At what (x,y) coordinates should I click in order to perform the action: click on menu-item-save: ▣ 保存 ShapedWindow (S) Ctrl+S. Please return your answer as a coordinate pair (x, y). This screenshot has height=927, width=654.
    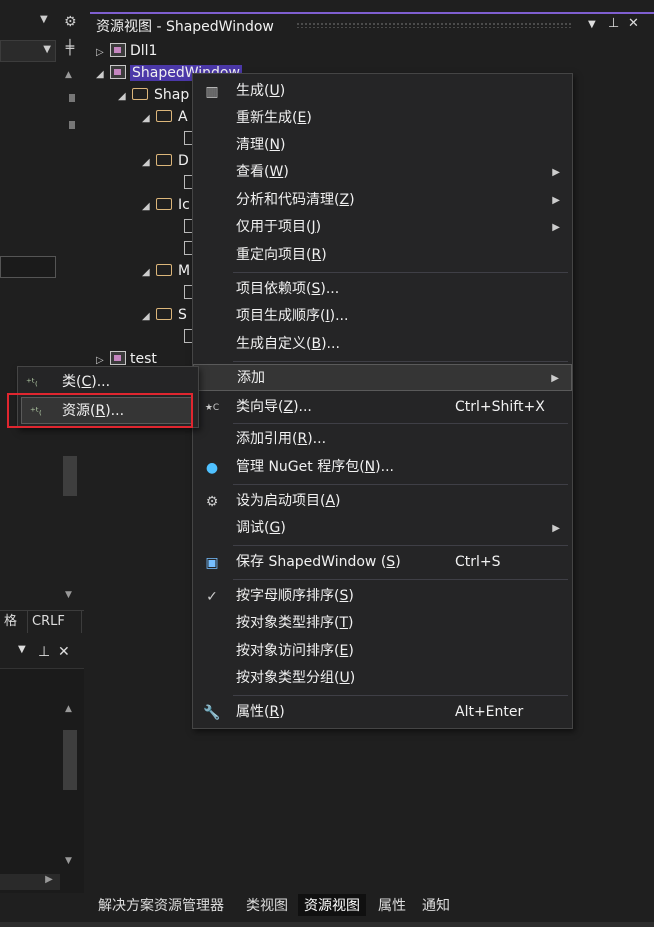
    Looking at the image, I should click on (382, 562).